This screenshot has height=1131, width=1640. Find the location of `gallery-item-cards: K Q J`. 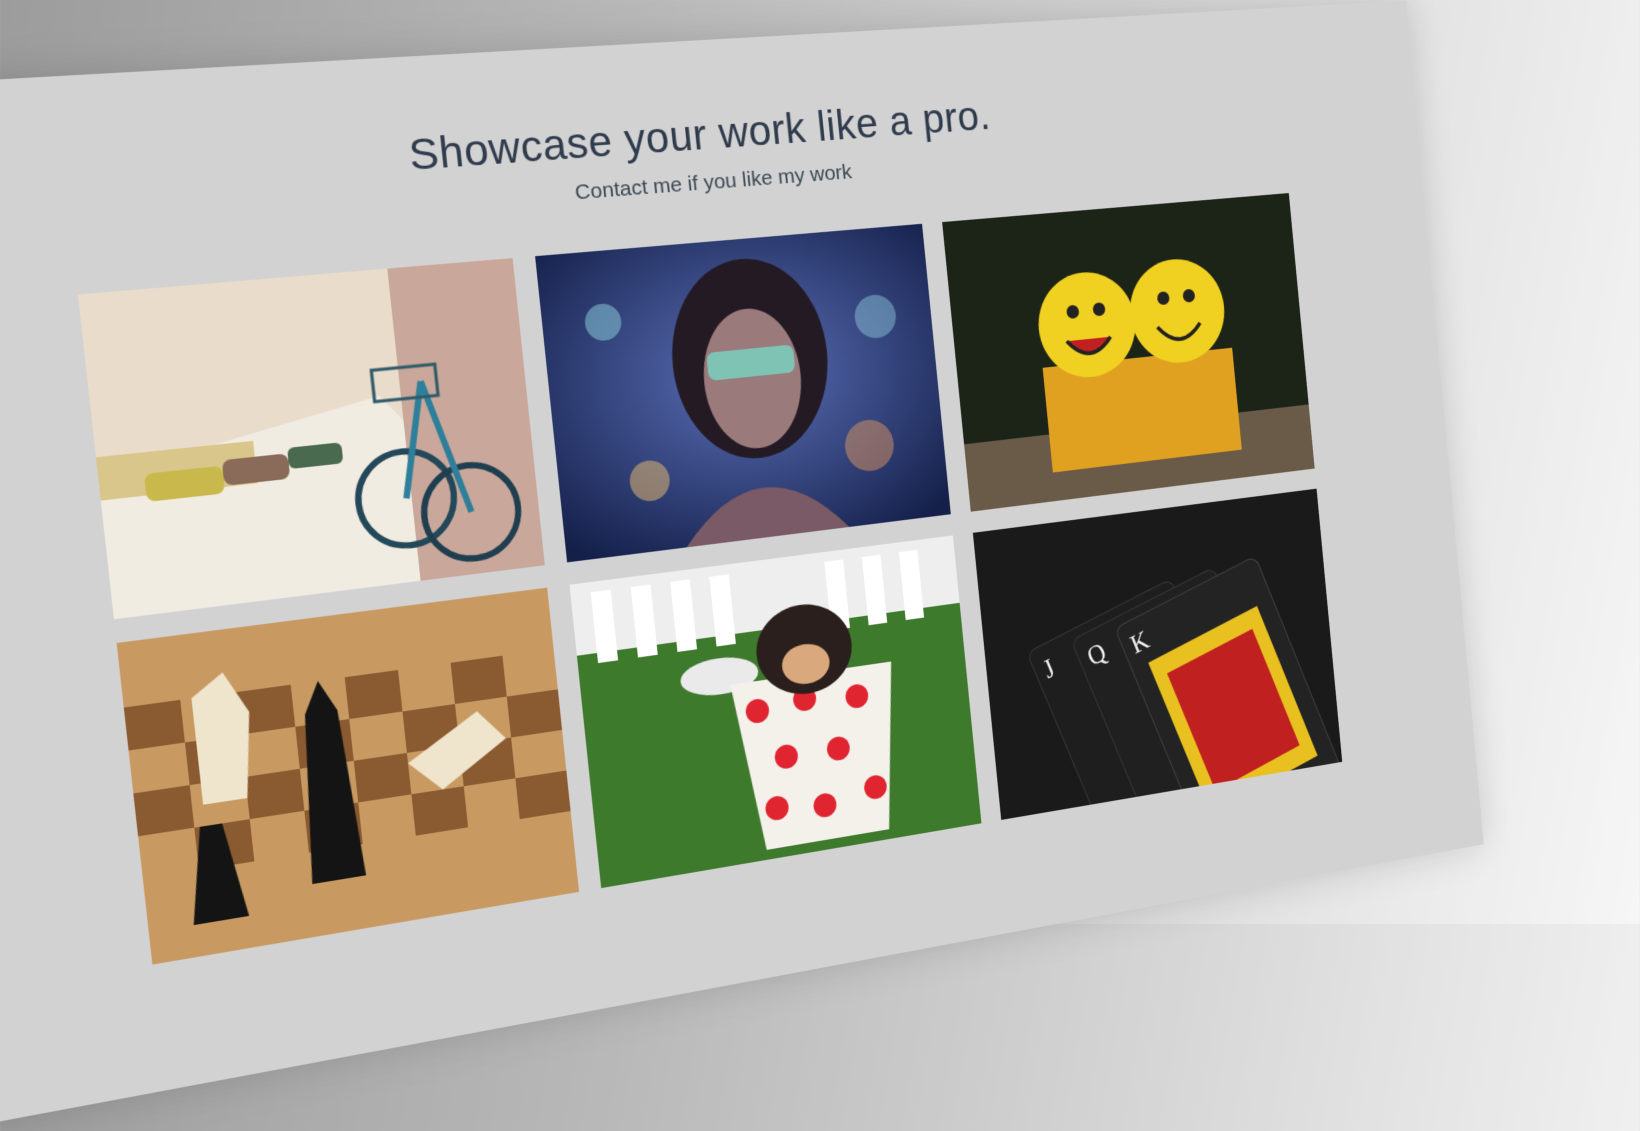

gallery-item-cards: K Q J is located at coordinates (1157, 654).